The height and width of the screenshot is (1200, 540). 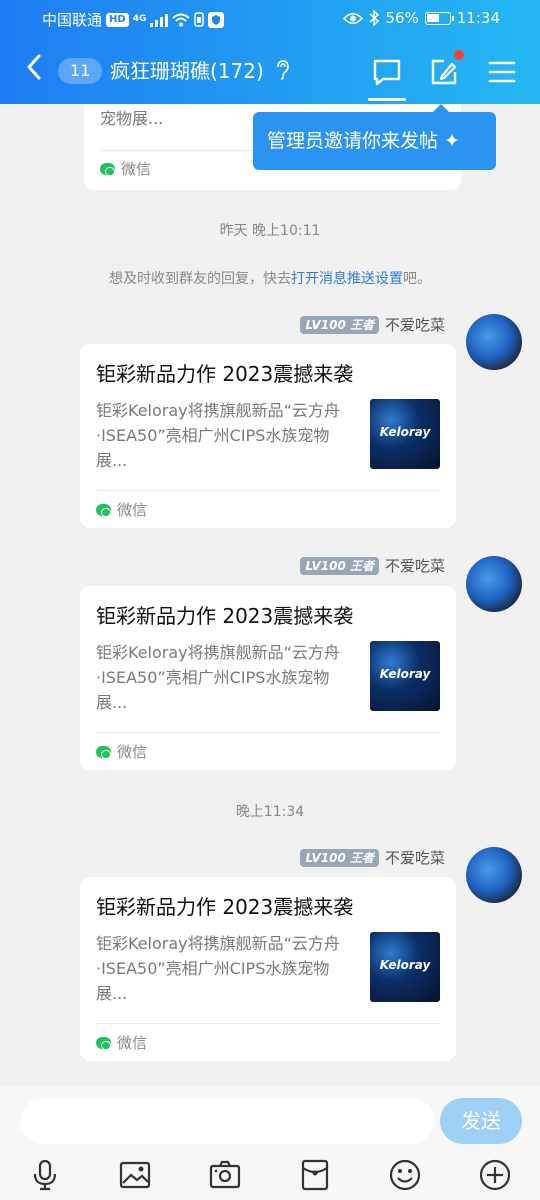 I want to click on clock: 11:34, so click(x=478, y=18).